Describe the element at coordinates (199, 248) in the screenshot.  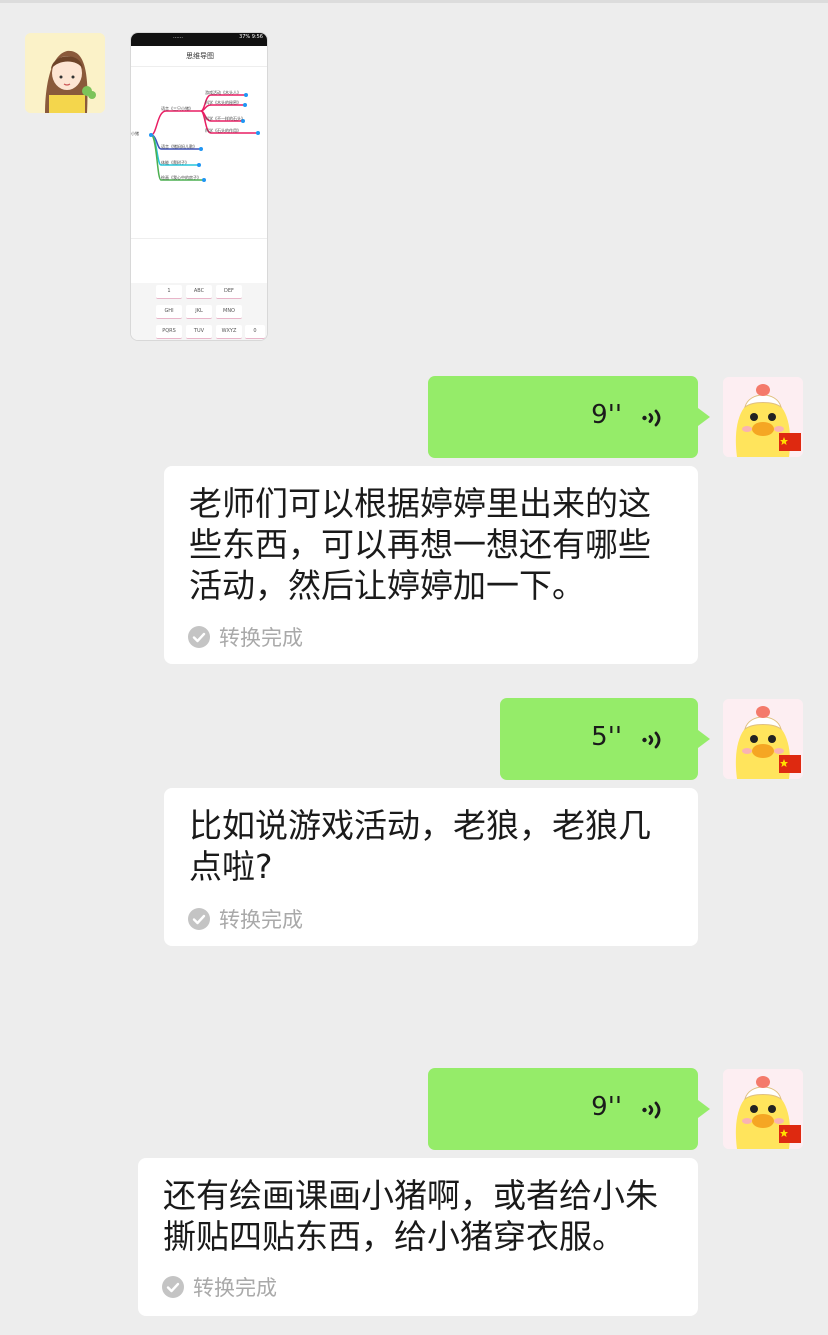
I see `thumbnail-toolbar` at that location.